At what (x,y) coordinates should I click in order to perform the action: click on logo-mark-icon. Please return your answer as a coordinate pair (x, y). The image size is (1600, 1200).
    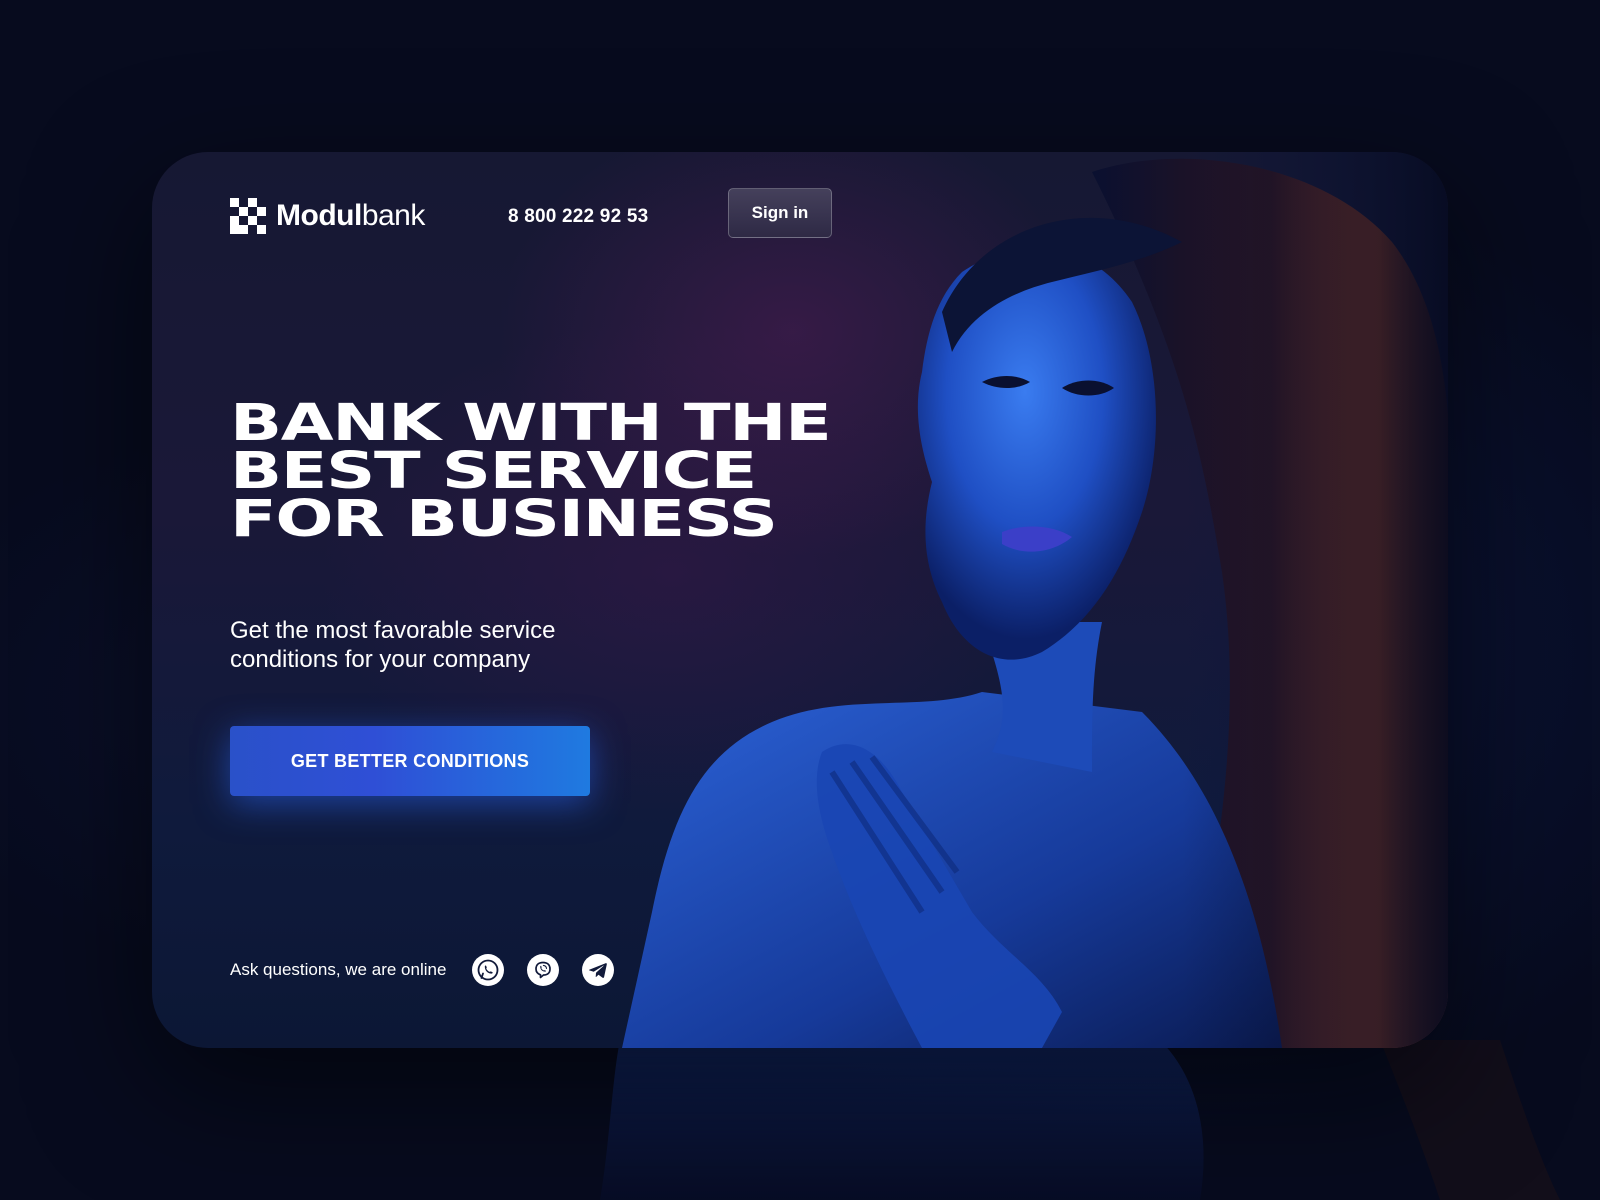
    Looking at the image, I should click on (248, 216).